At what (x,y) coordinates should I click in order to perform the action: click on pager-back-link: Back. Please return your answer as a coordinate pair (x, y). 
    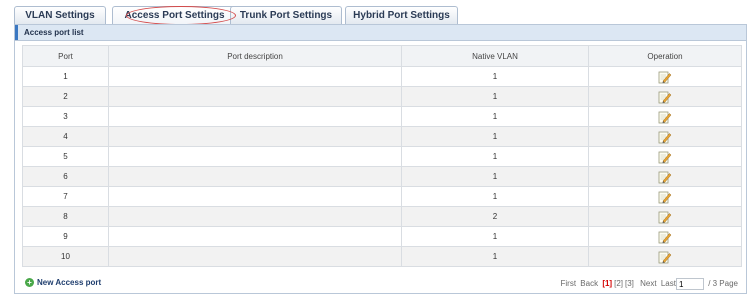
    Looking at the image, I should click on (589, 283).